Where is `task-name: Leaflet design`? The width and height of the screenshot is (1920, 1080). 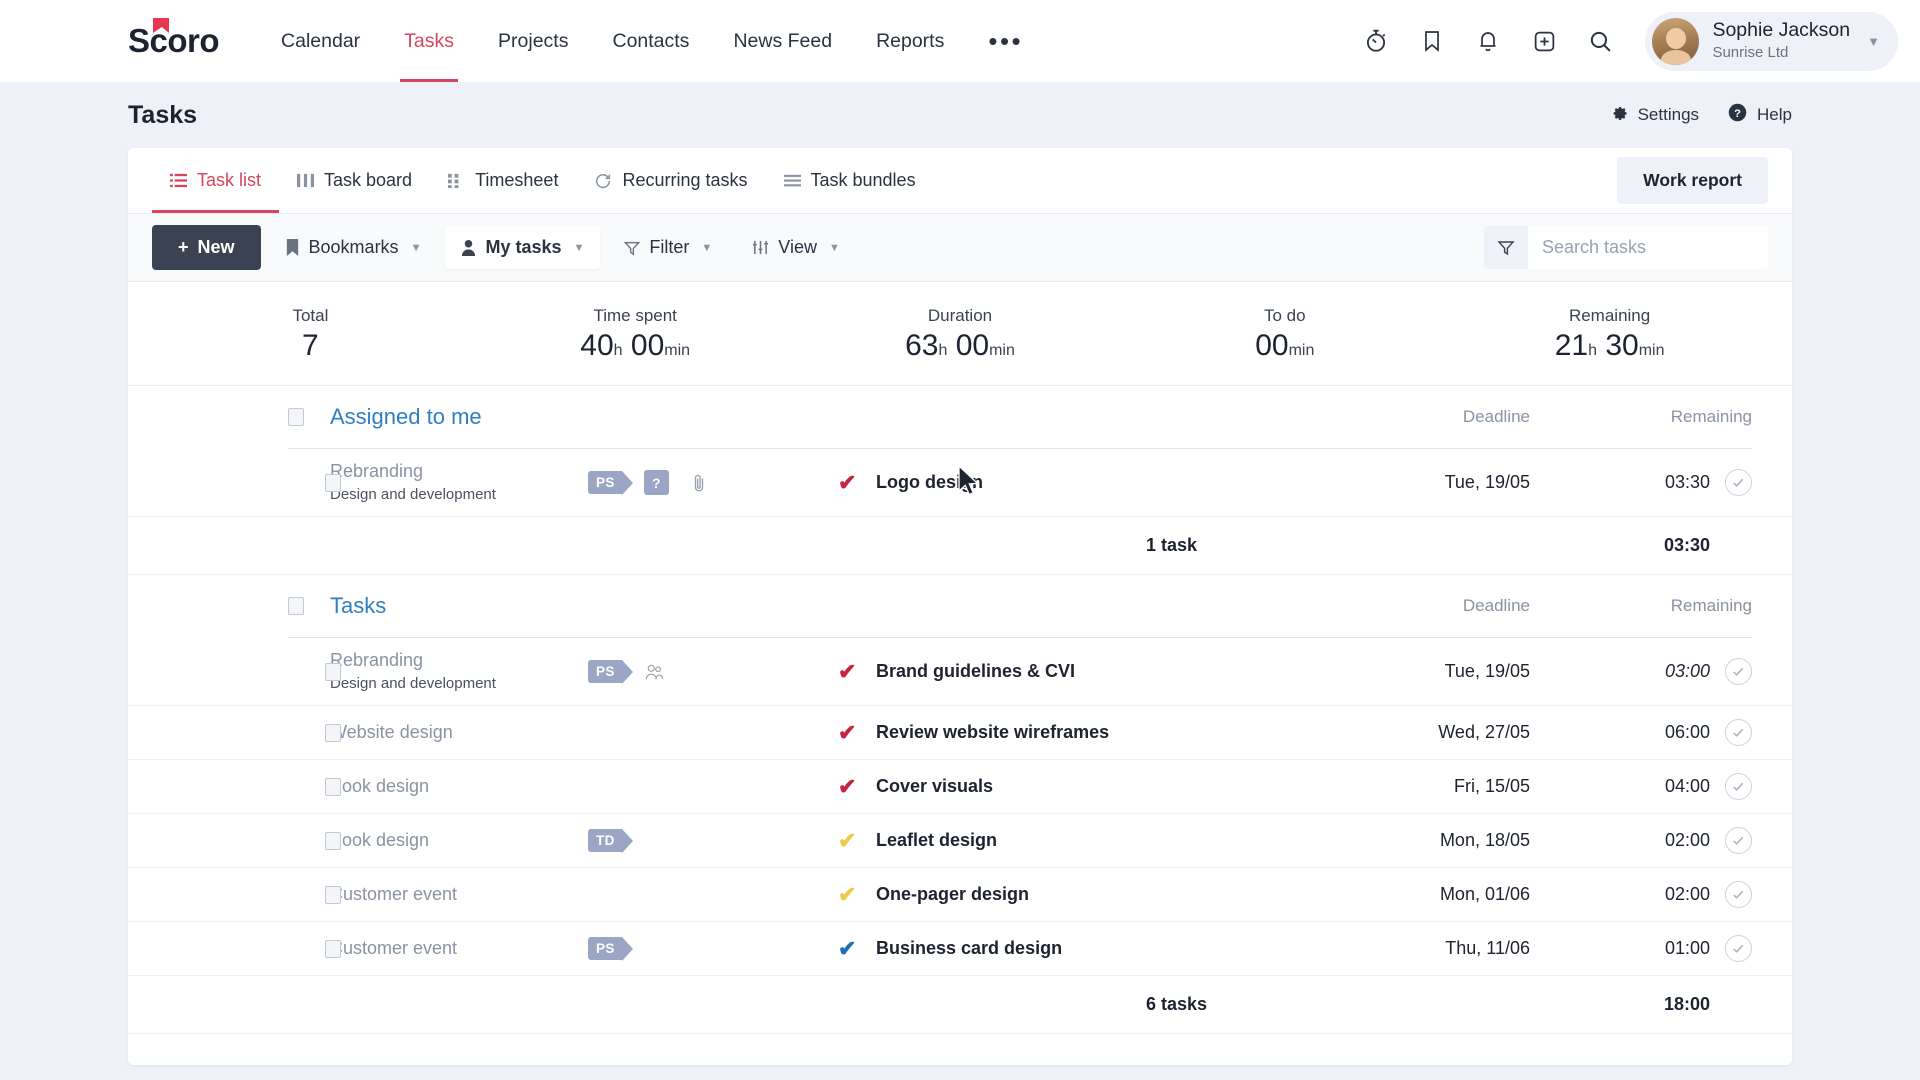
task-name: Leaflet design is located at coordinates (936, 840).